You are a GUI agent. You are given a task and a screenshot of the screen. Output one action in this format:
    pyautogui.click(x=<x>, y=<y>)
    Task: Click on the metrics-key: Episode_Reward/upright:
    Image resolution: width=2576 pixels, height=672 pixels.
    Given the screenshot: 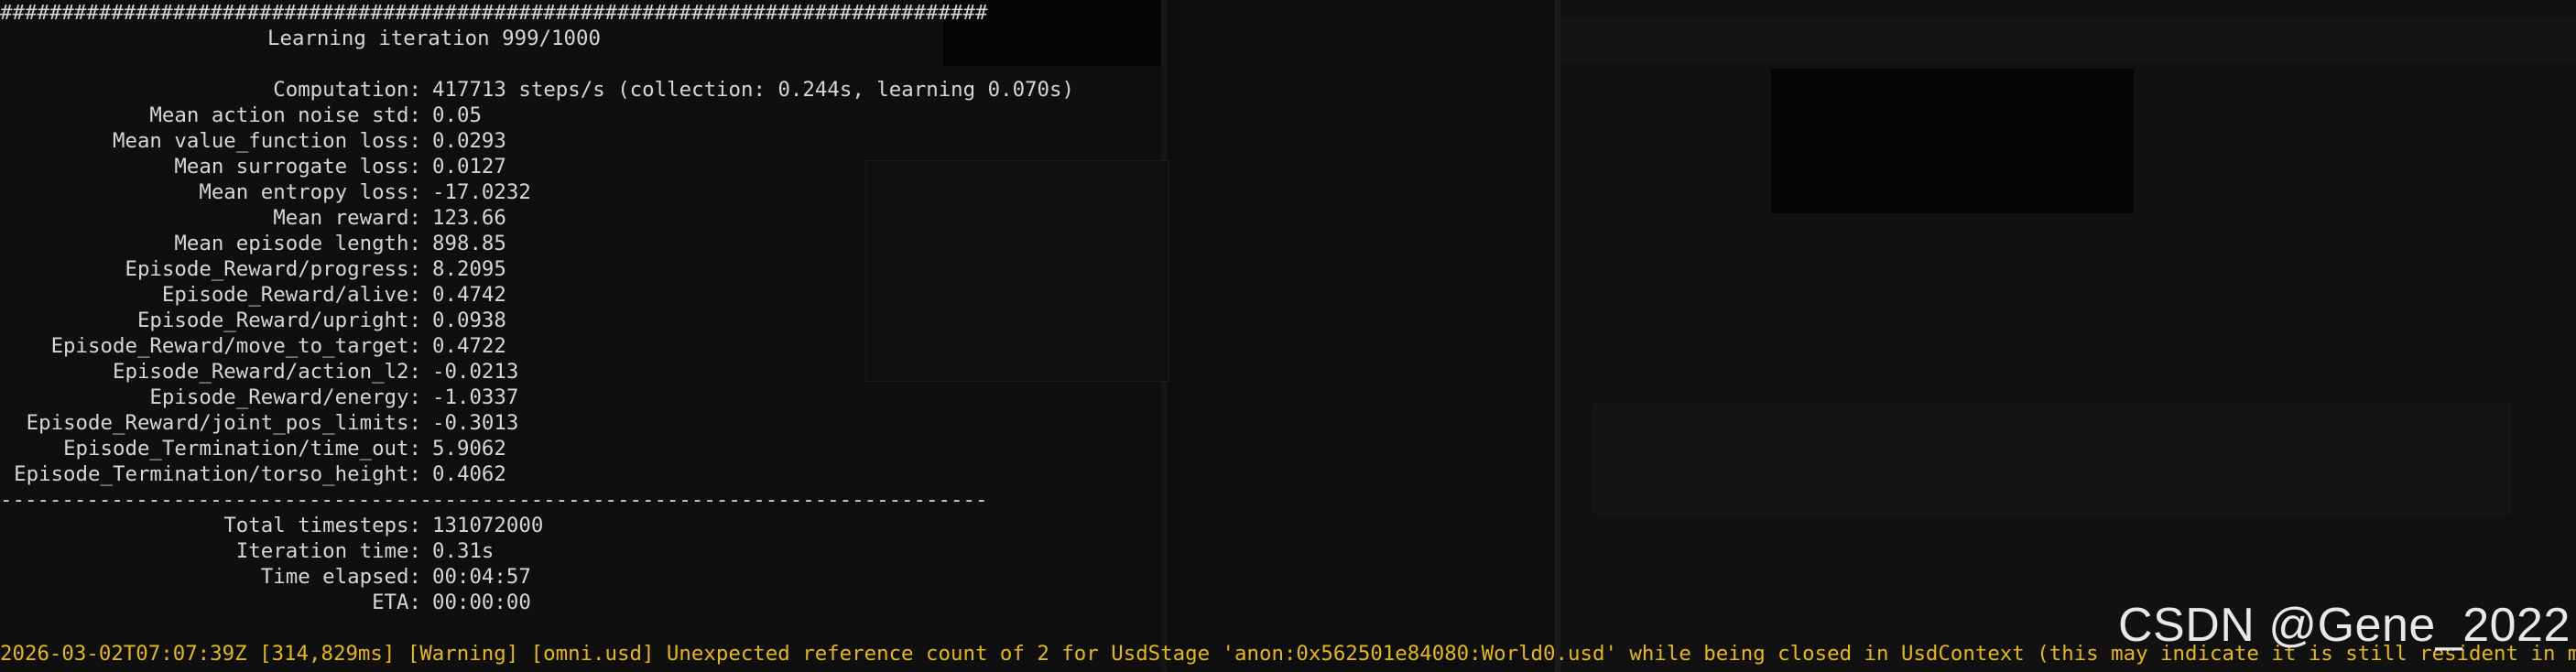 What is the action you would take?
    pyautogui.click(x=278, y=320)
    